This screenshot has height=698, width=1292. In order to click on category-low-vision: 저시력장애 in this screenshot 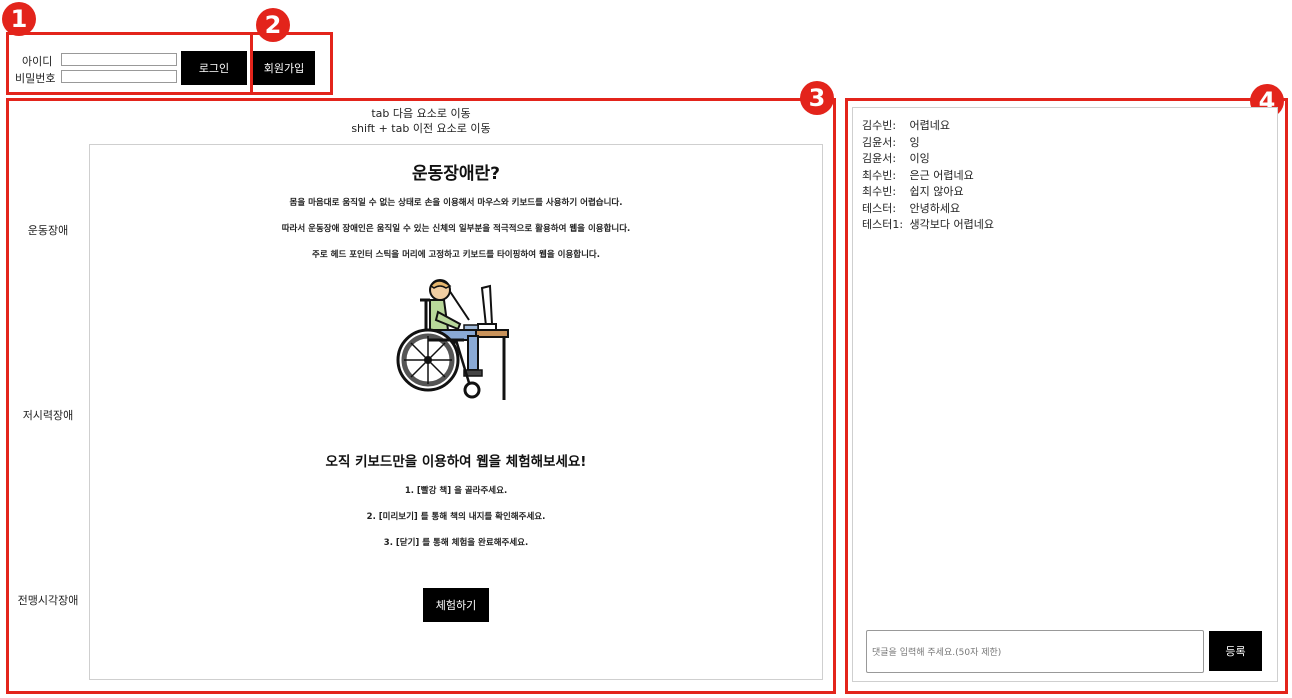, I will do `click(48, 415)`.